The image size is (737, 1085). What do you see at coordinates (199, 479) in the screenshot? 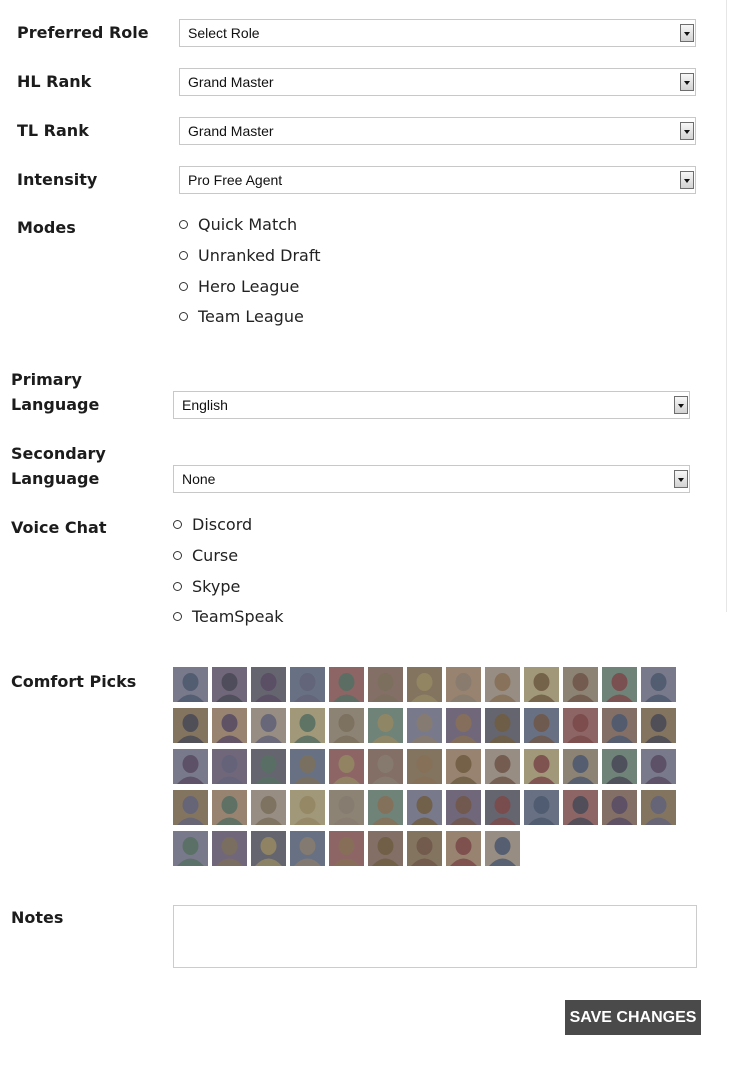
I see `secondary-language-value: None` at bounding box center [199, 479].